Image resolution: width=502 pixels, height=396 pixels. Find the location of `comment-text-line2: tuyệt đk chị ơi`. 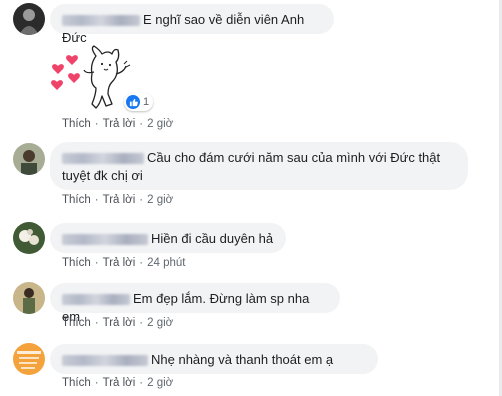

comment-text-line2: tuyệt đk chị ơi is located at coordinates (102, 175).